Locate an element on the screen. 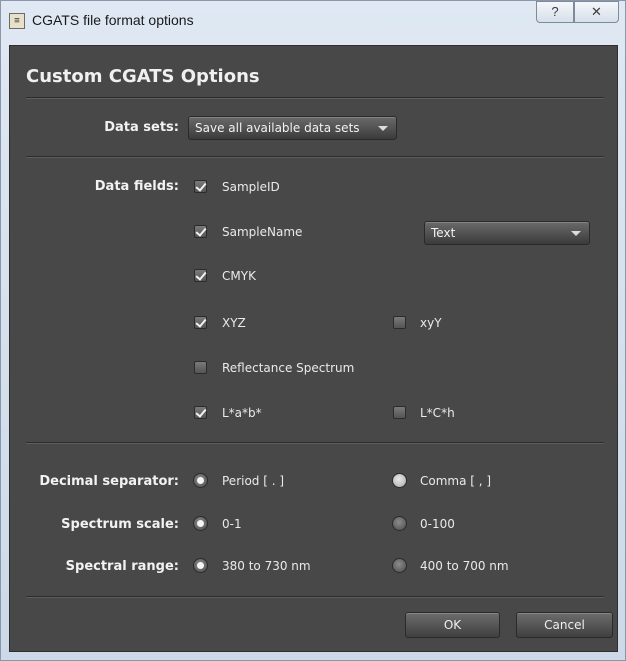 The height and width of the screenshot is (661, 626). range-400-700-label: 400 to 700 nm is located at coordinates (464, 566).